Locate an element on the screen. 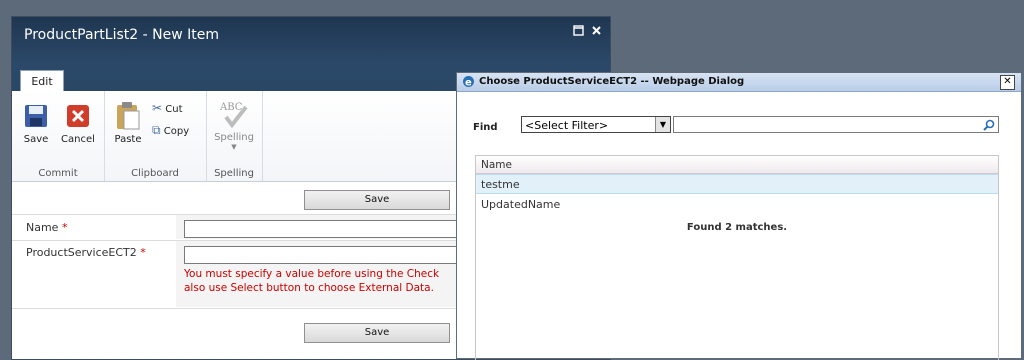  productservice-input is located at coordinates (325, 255).